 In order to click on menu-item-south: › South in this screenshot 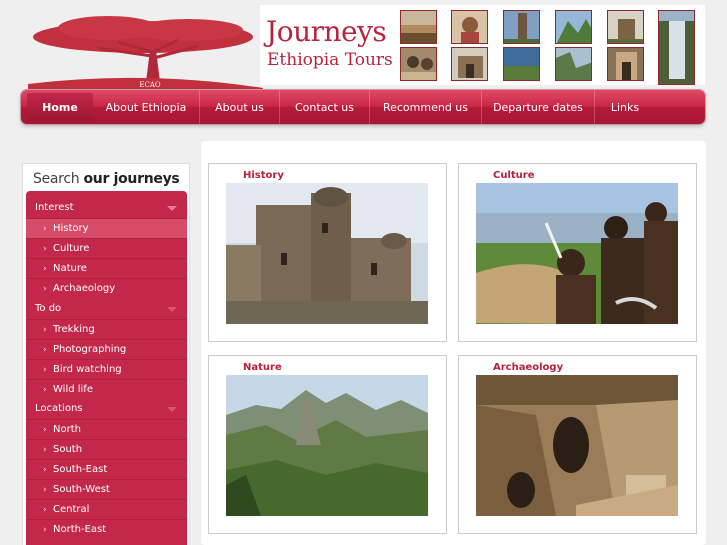, I will do `click(106, 449)`.